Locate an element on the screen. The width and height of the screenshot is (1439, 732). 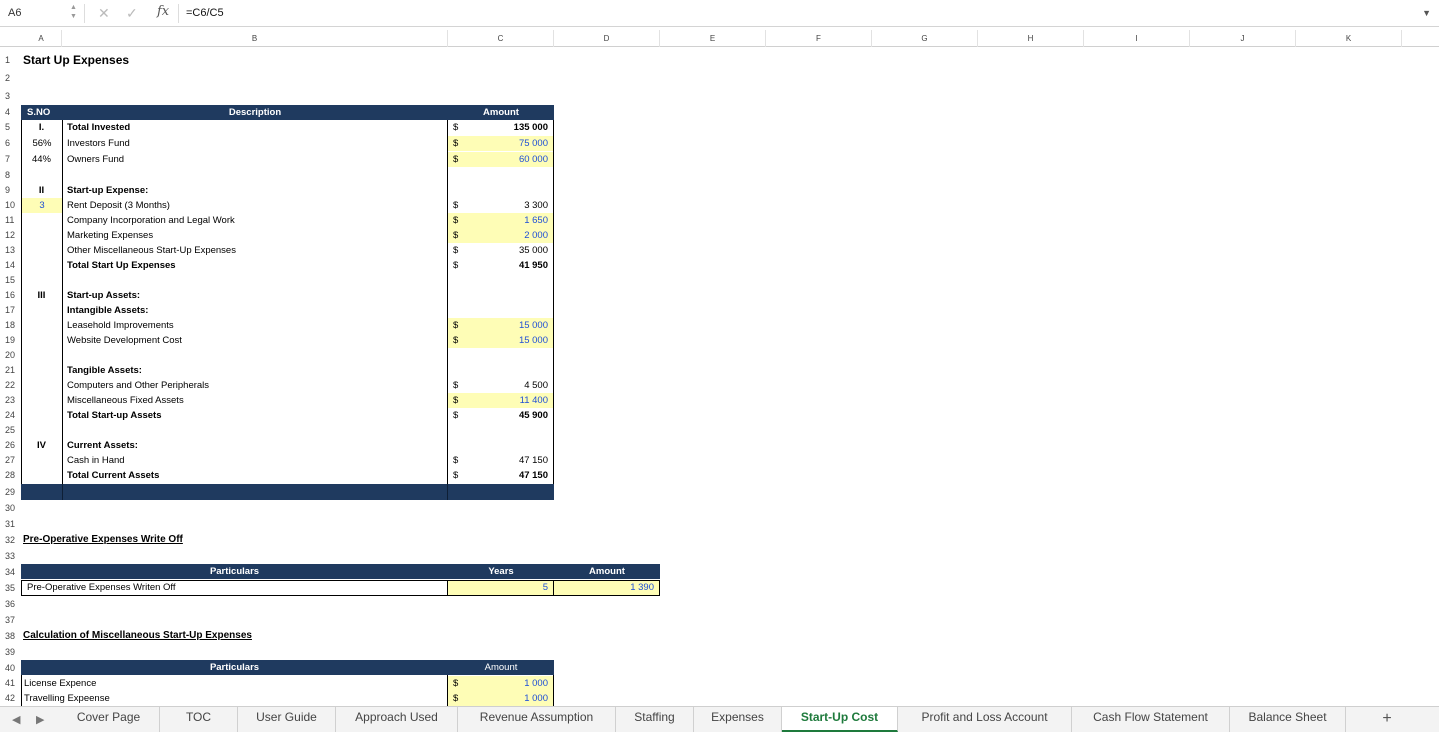
tab-approach-used: Approach Used is located at coordinates (397, 719).